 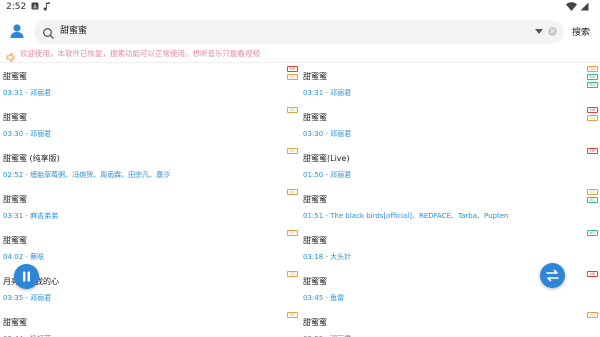 I want to click on quality-badges: HQ, so click(x=591, y=234).